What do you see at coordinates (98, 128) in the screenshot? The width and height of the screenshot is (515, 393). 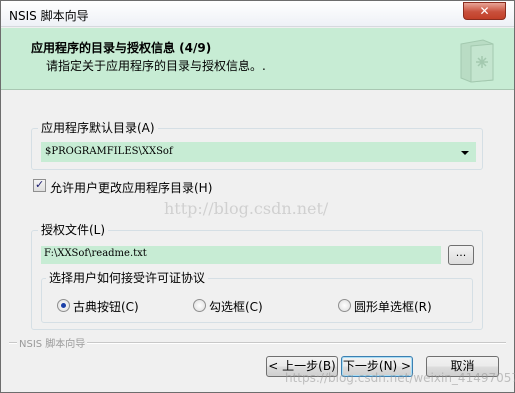 I see `default-dir-group-label: 应用程序默认目录(A)` at bounding box center [98, 128].